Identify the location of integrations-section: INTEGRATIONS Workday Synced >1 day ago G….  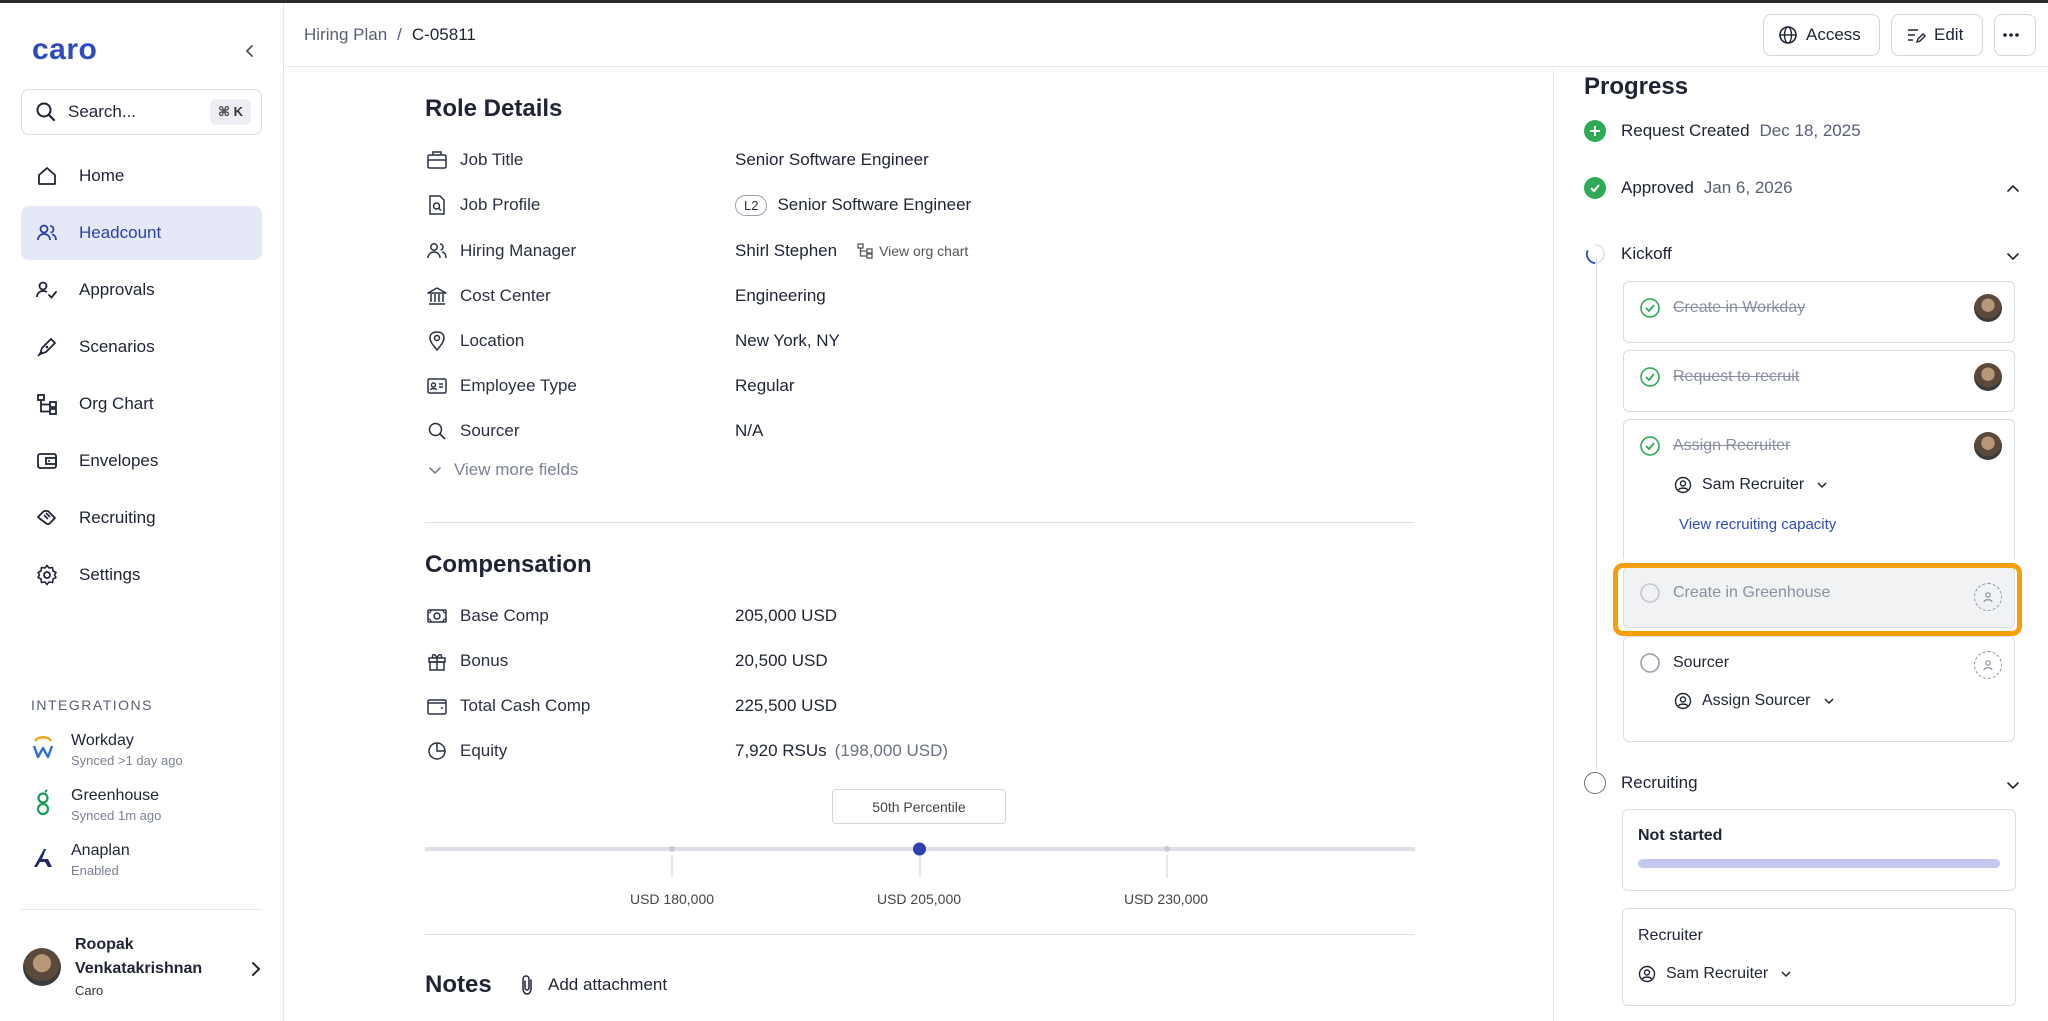
(107, 796).